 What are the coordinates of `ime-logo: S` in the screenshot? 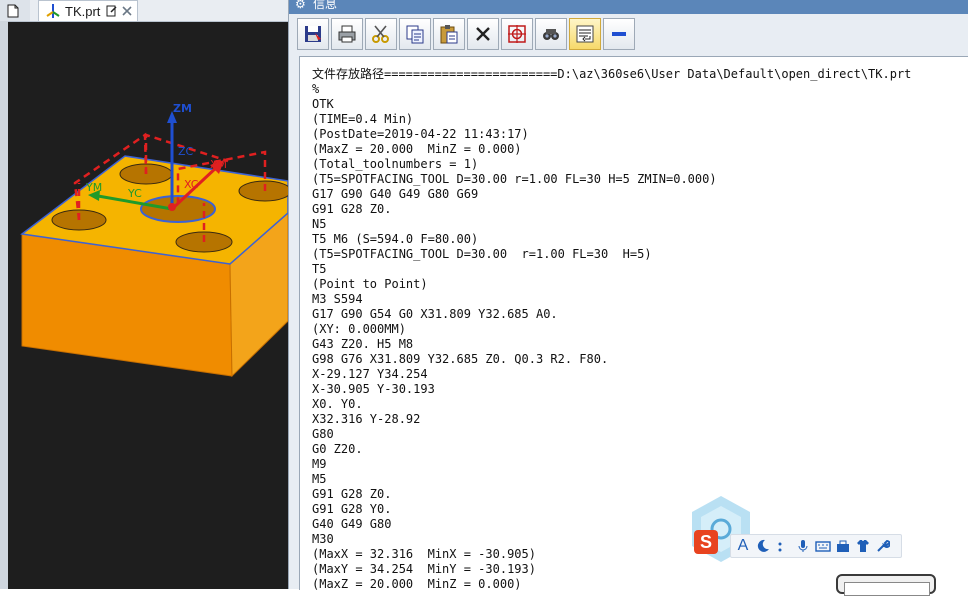 It's located at (706, 542).